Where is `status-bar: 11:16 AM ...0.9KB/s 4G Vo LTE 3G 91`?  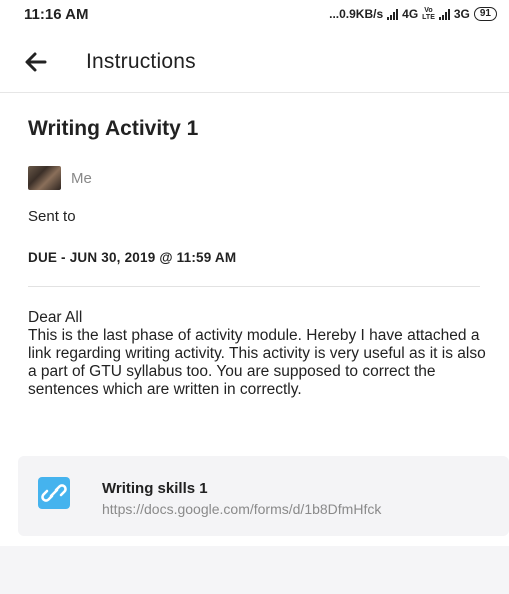
status-bar: 11:16 AM ...0.9KB/s 4G Vo LTE 3G 91 is located at coordinates (254, 17).